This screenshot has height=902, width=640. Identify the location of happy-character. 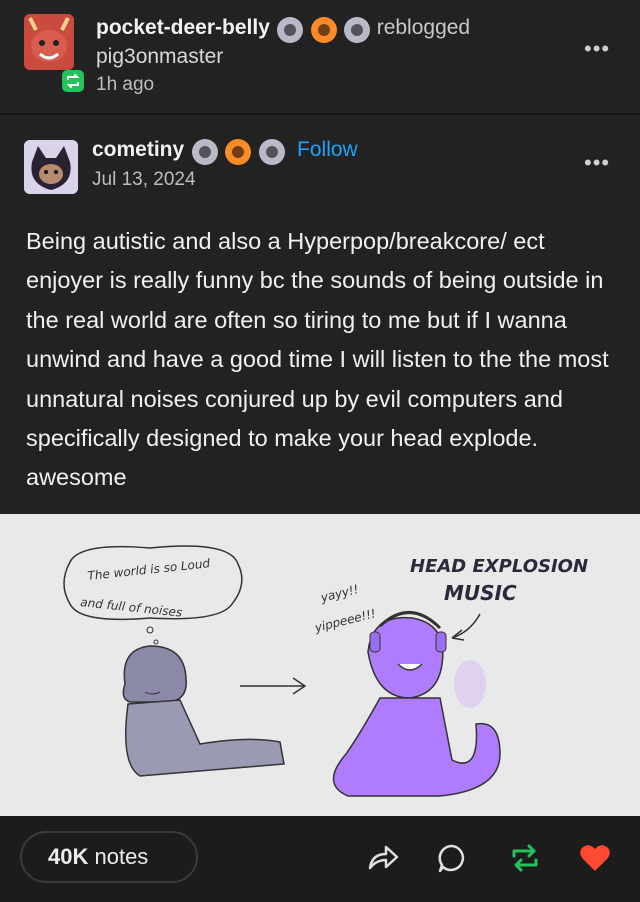
(416, 704).